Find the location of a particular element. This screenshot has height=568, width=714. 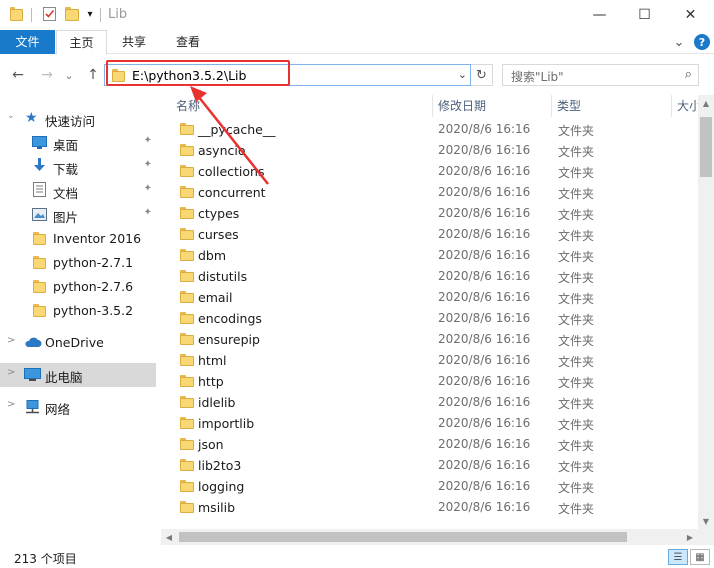

file-row: http 2020/8/6 16:16 文件夹 is located at coordinates (429, 381).